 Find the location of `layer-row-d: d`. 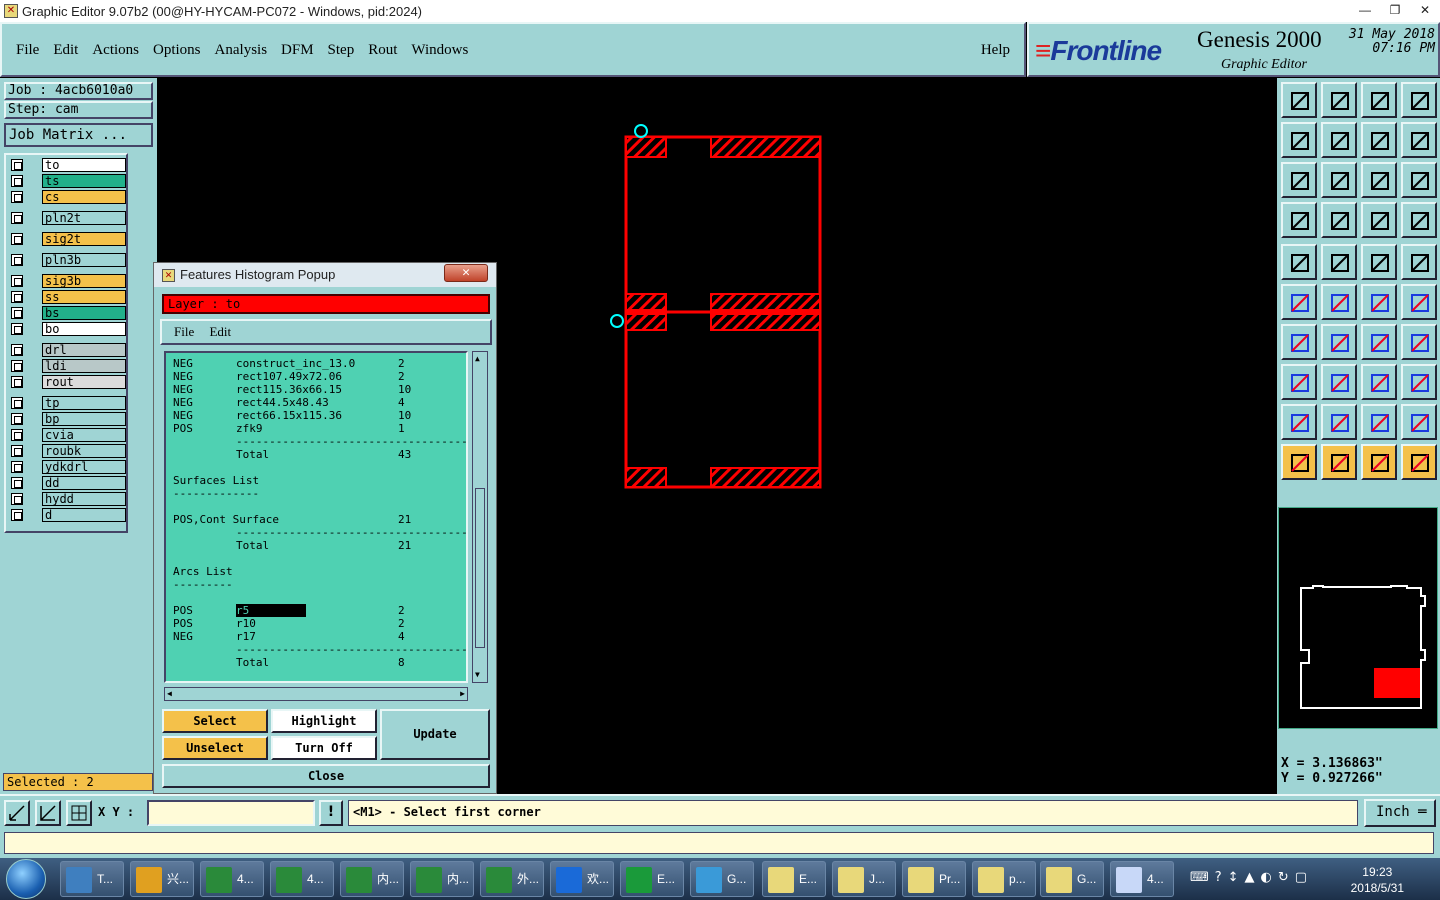

layer-row-d: d is located at coordinates (67, 515).